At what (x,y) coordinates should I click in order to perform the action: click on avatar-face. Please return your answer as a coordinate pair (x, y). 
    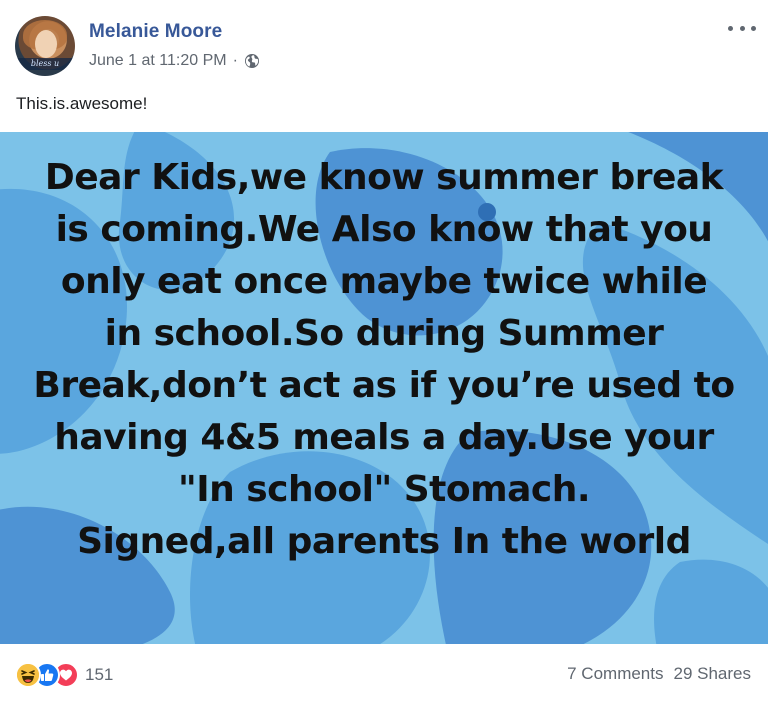
    Looking at the image, I should click on (46, 44).